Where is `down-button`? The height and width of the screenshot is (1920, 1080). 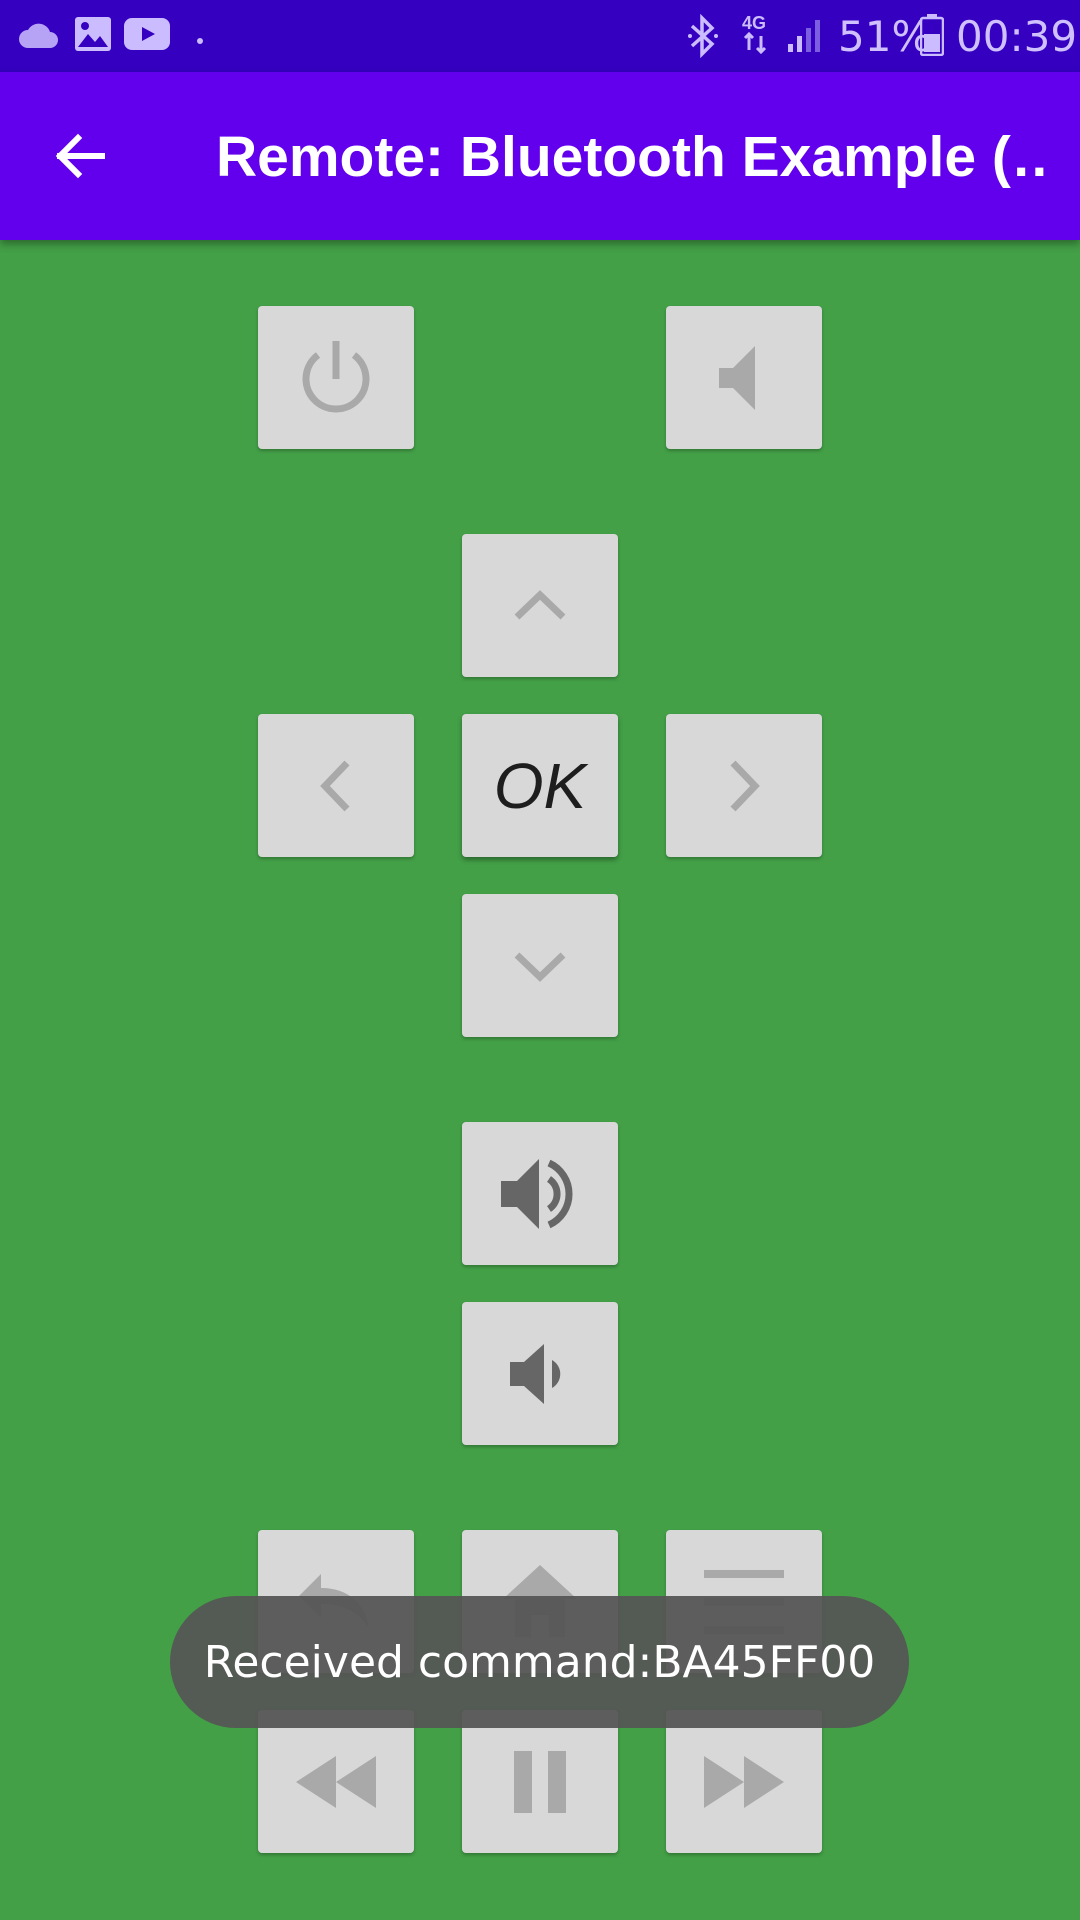 down-button is located at coordinates (540, 965).